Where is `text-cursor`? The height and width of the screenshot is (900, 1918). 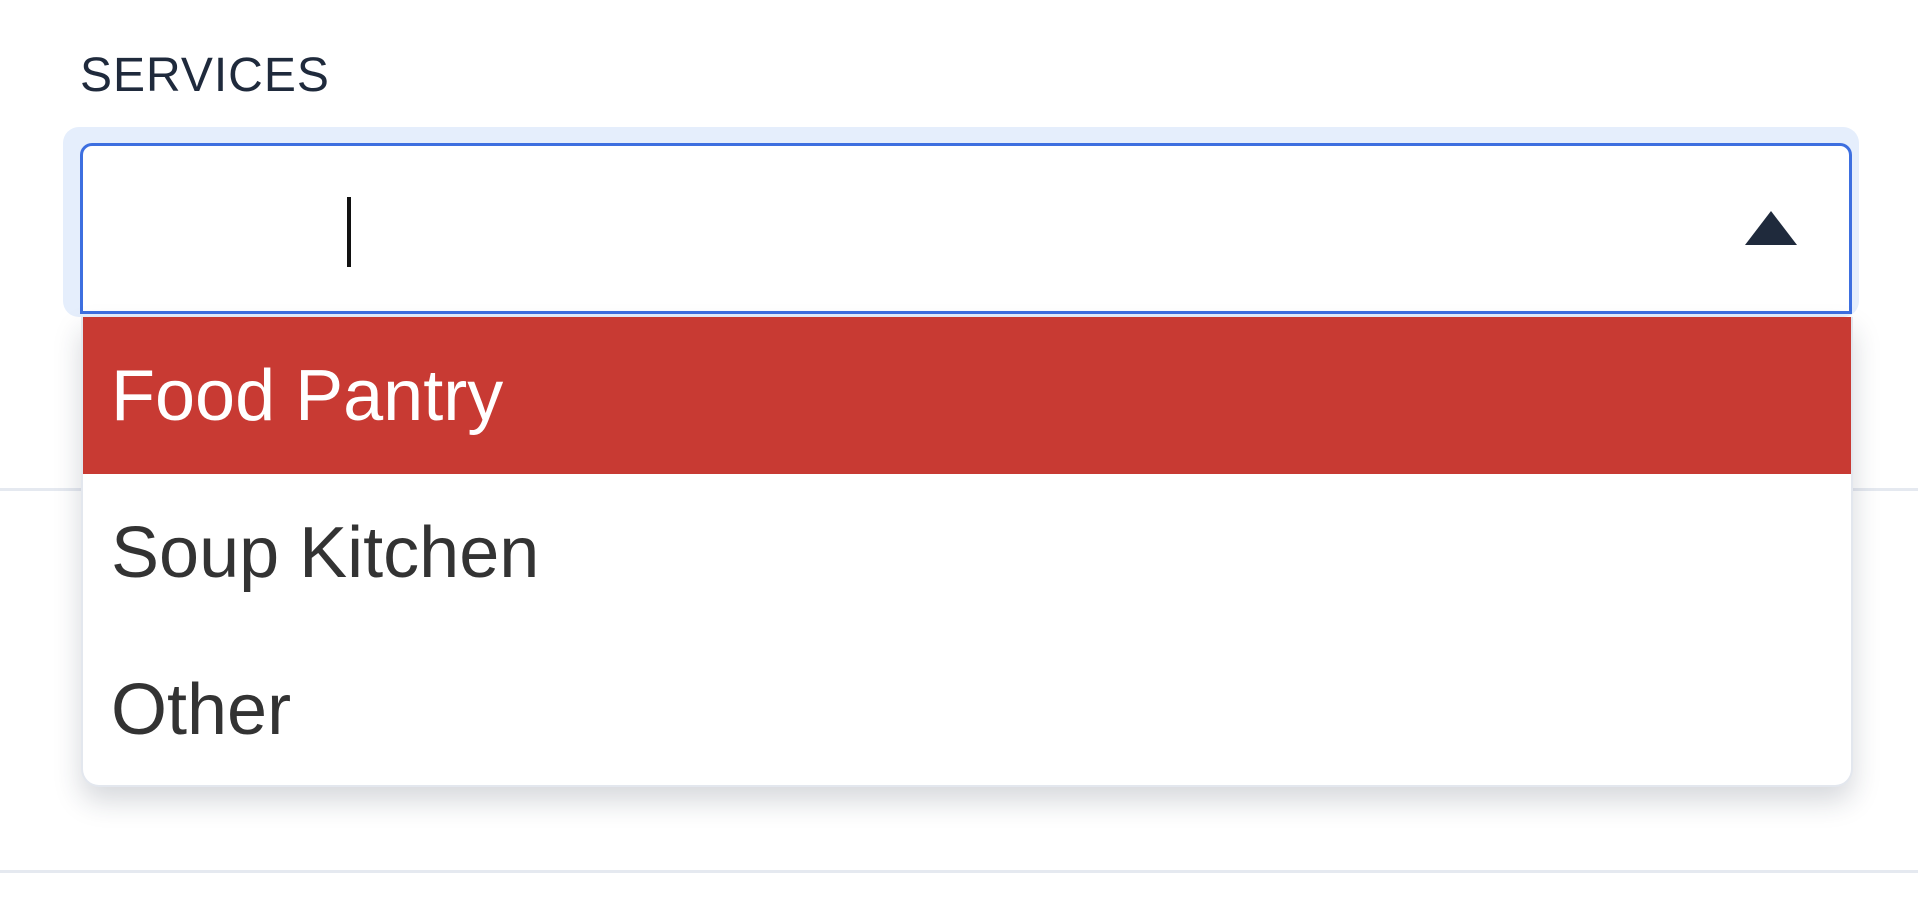 text-cursor is located at coordinates (349, 232).